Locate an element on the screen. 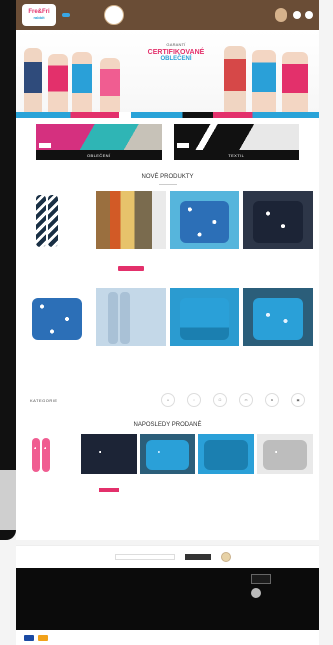  pants-left-leg is located at coordinates (36, 455).